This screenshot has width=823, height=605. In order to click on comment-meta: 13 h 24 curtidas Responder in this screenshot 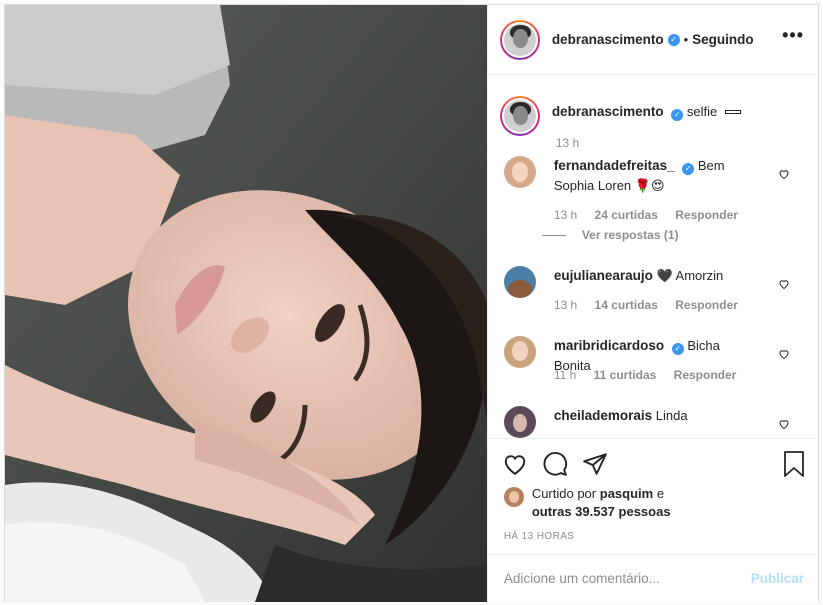, I will do `click(653, 215)`.